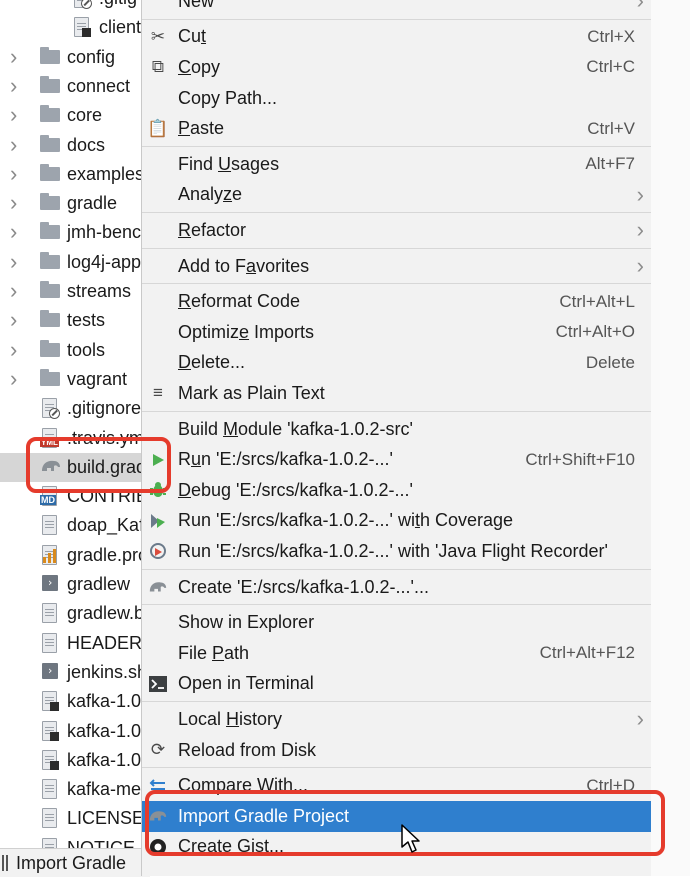 Image resolution: width=690 pixels, height=877 pixels. Describe the element at coordinates (397, 429) in the screenshot. I see `menu-item: Build Module 'kafka-1.0.2-src'` at that location.